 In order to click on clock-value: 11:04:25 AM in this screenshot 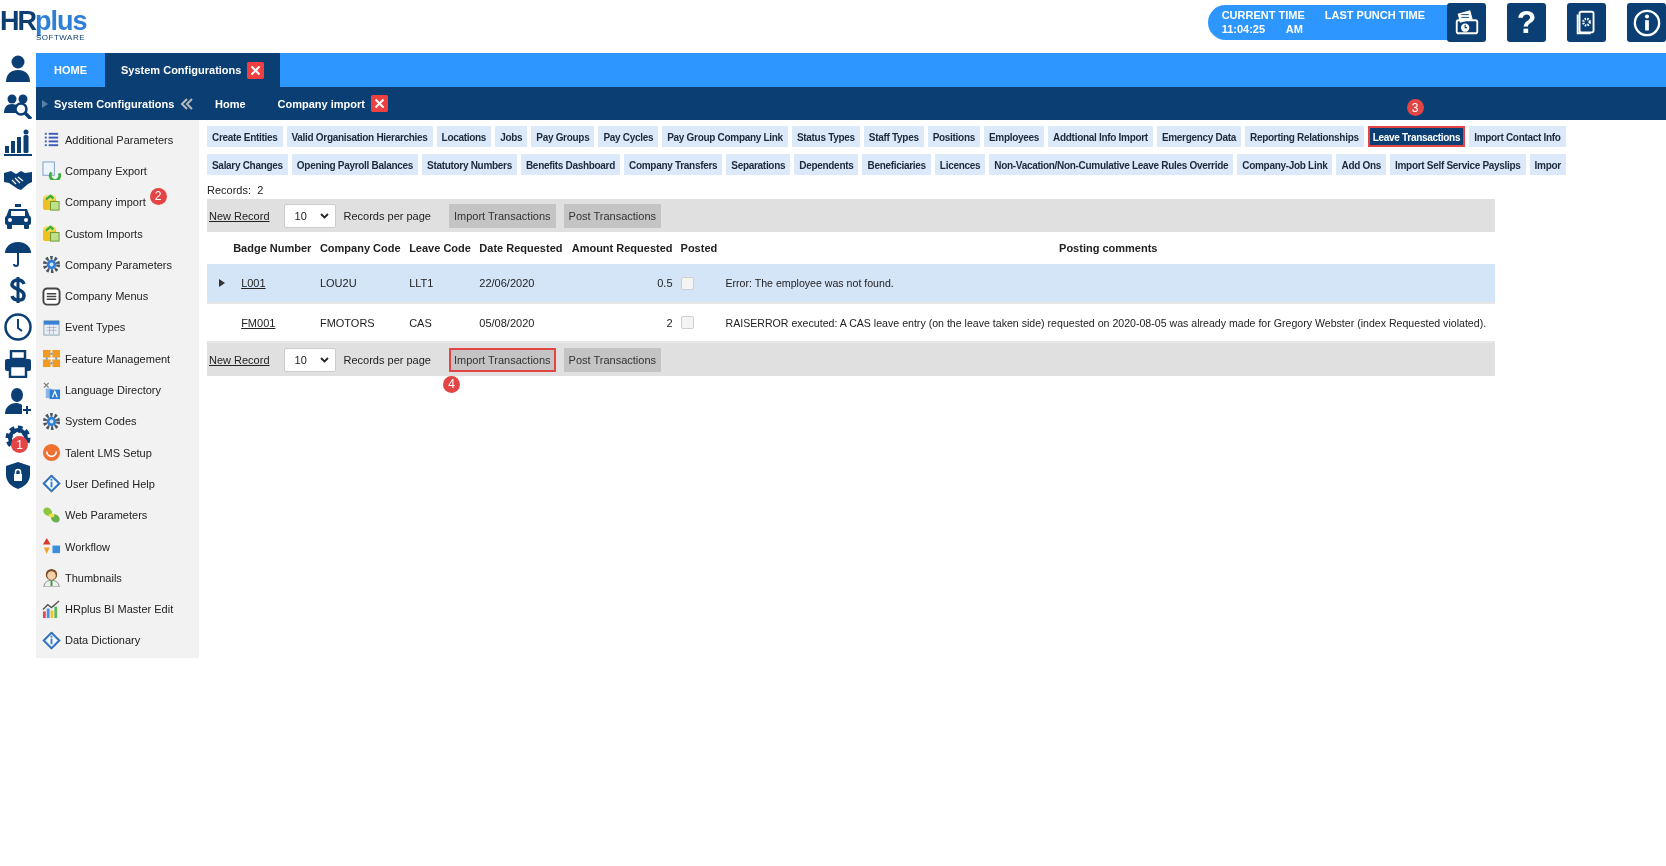, I will do `click(1262, 29)`.